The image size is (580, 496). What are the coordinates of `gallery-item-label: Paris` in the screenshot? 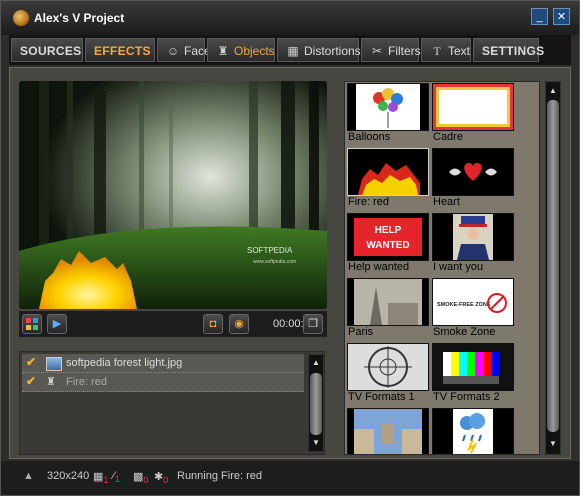 It's located at (361, 332).